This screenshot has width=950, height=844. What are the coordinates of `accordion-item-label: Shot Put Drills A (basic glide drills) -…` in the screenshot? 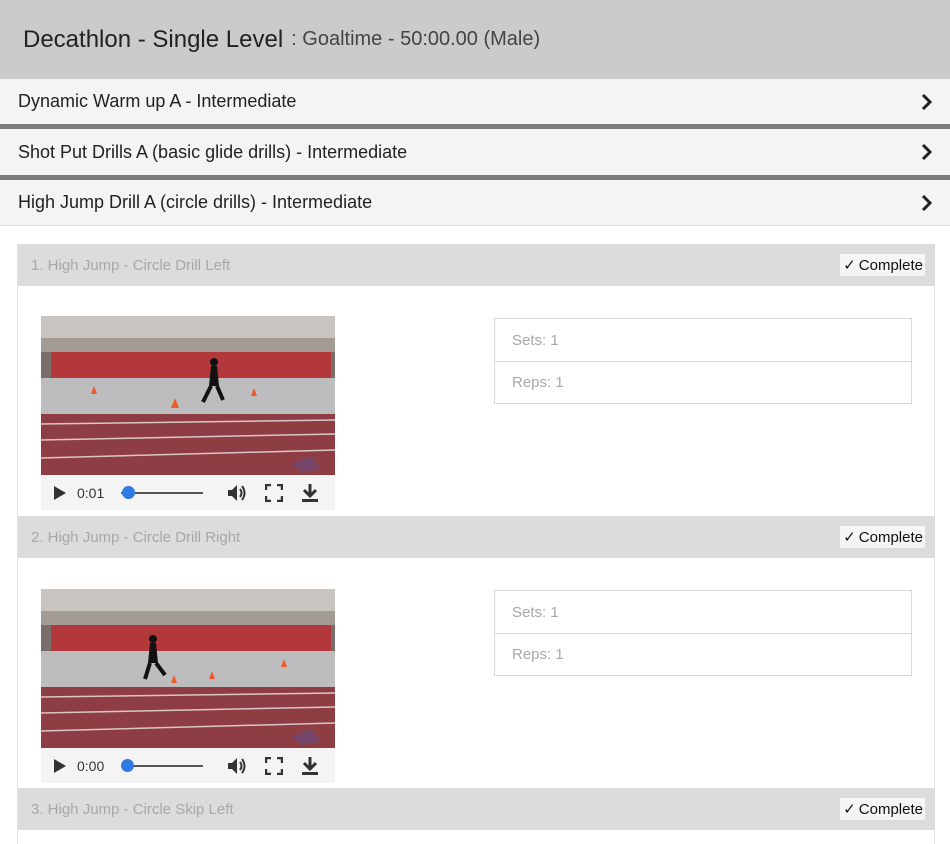 It's located at (213, 151).